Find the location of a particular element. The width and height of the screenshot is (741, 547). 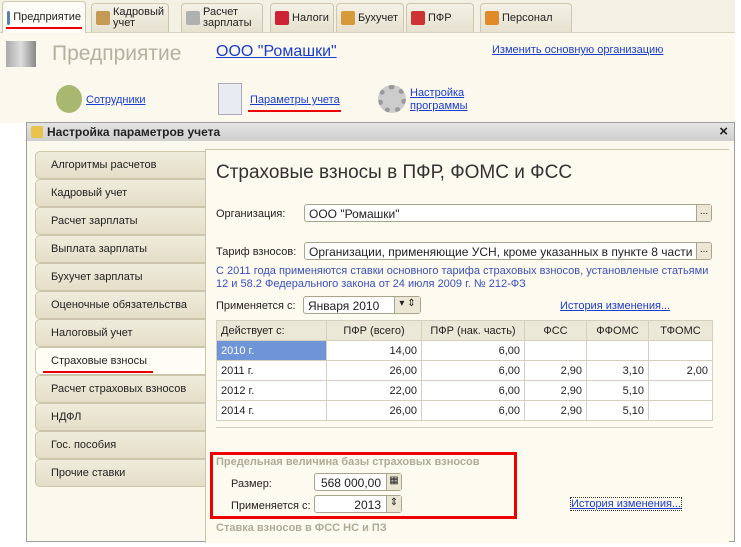

pfr-icon is located at coordinates (418, 18).